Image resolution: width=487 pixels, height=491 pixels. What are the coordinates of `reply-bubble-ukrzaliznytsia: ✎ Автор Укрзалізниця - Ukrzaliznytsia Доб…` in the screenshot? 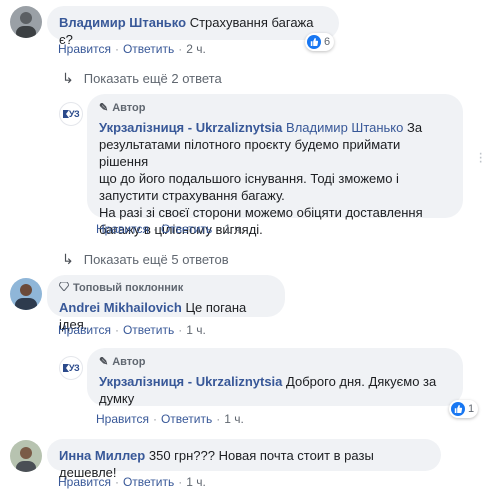 It's located at (275, 377).